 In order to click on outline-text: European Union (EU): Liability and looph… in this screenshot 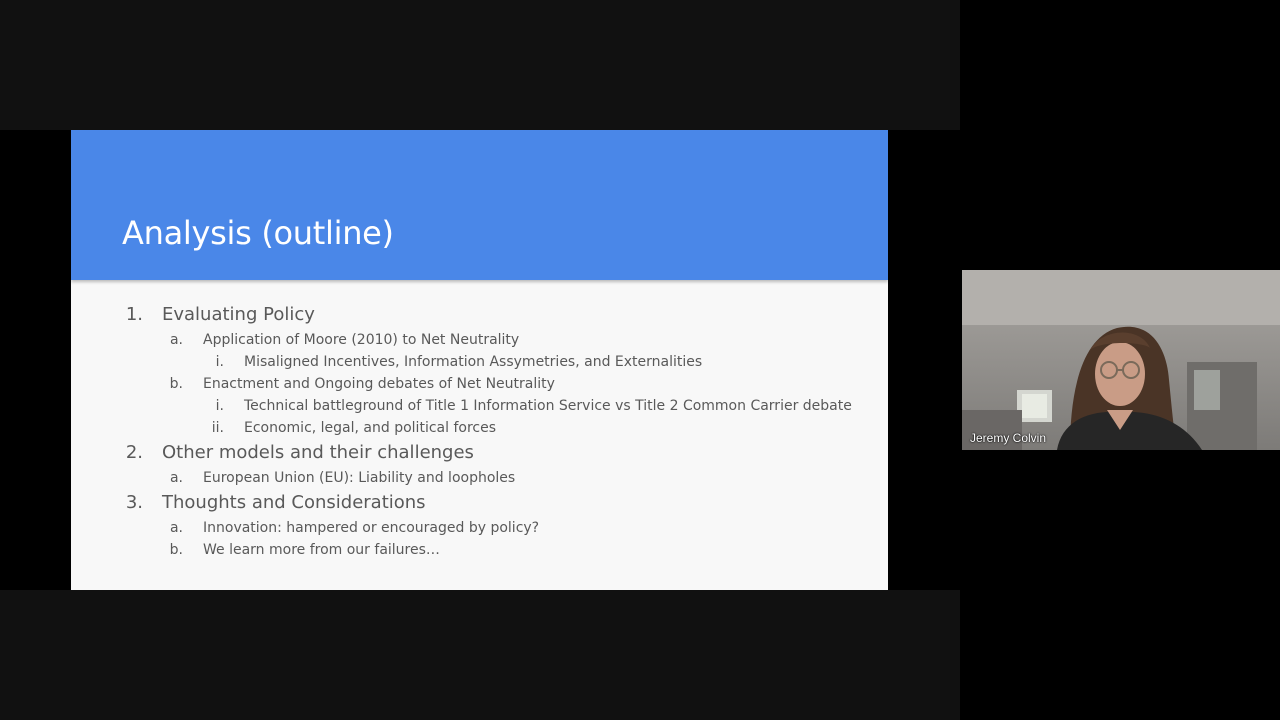, I will do `click(359, 478)`.